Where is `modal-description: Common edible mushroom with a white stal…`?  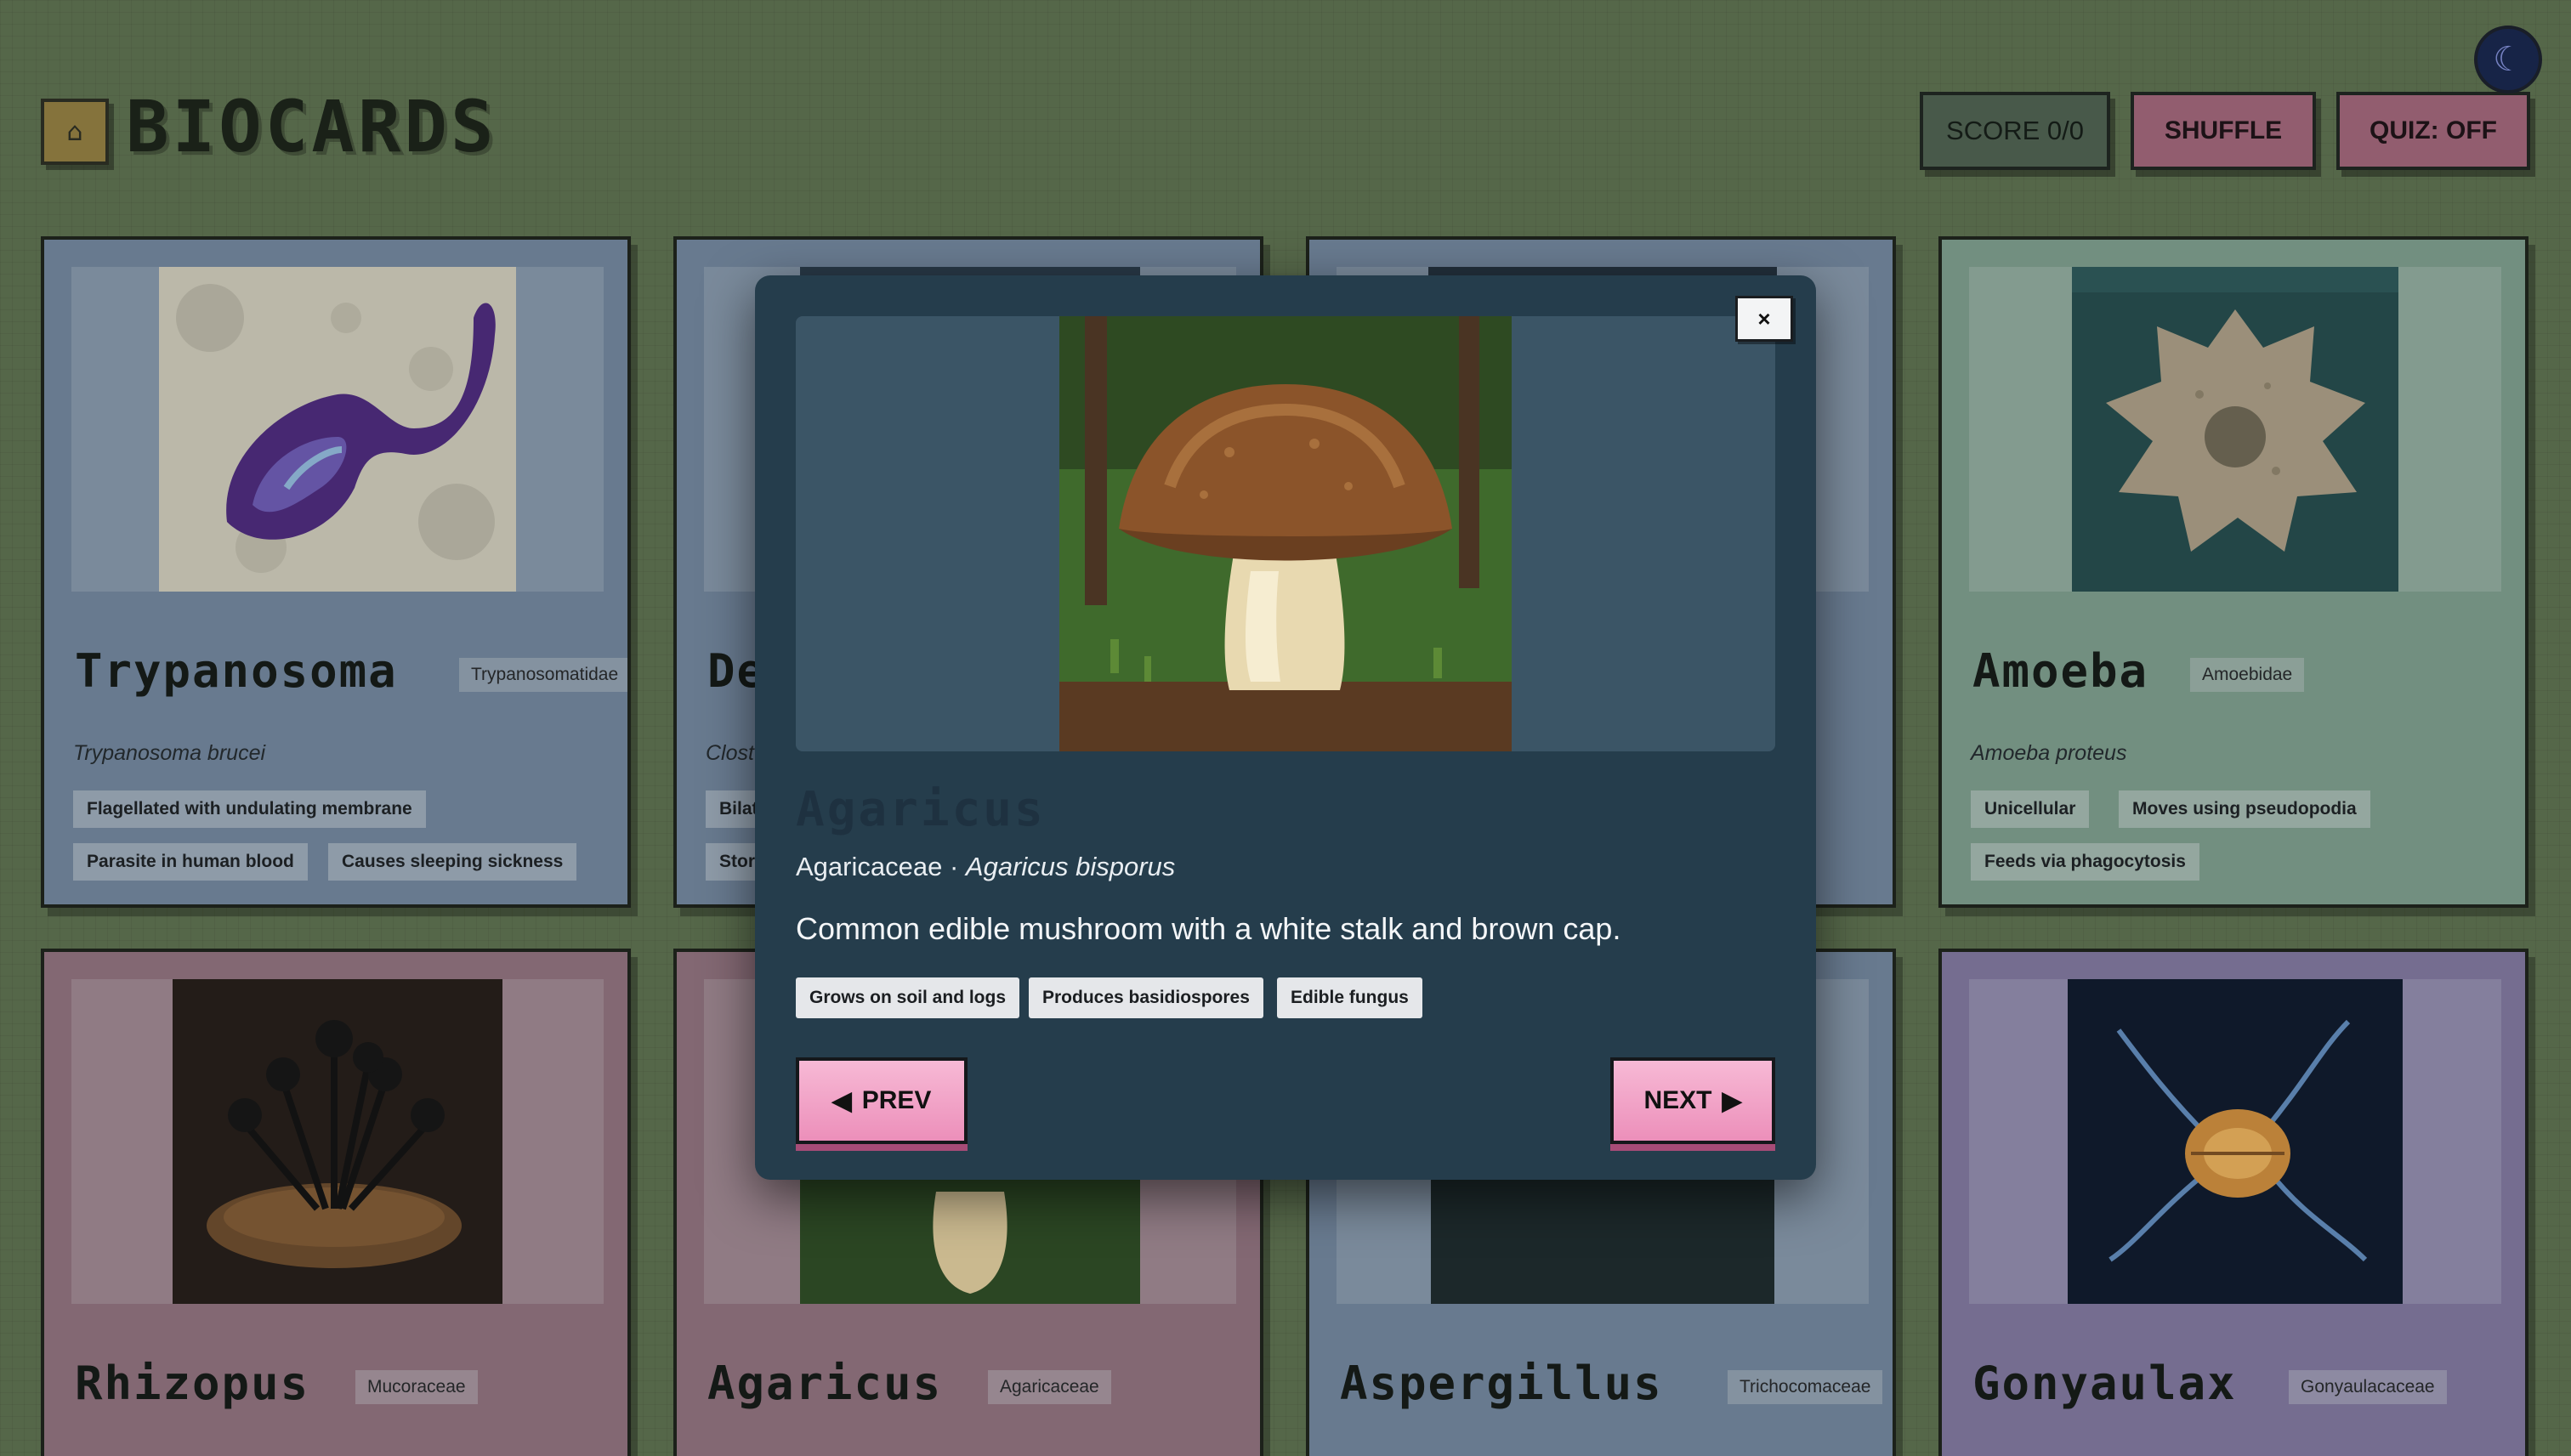
modal-description: Common edible mushroom with a white stal… is located at coordinates (1208, 928).